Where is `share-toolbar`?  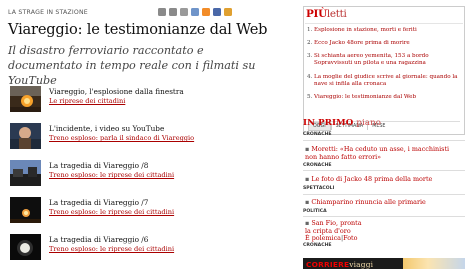
share-toolbar is located at coordinates (195, 12).